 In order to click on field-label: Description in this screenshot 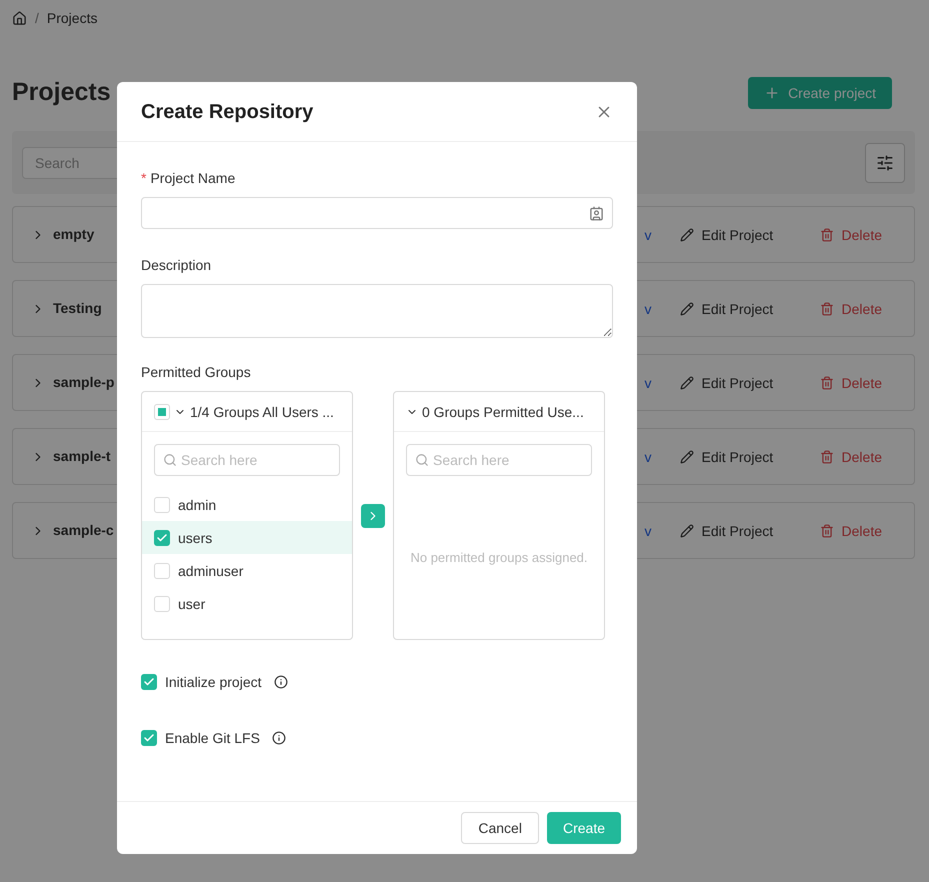, I will do `click(176, 265)`.